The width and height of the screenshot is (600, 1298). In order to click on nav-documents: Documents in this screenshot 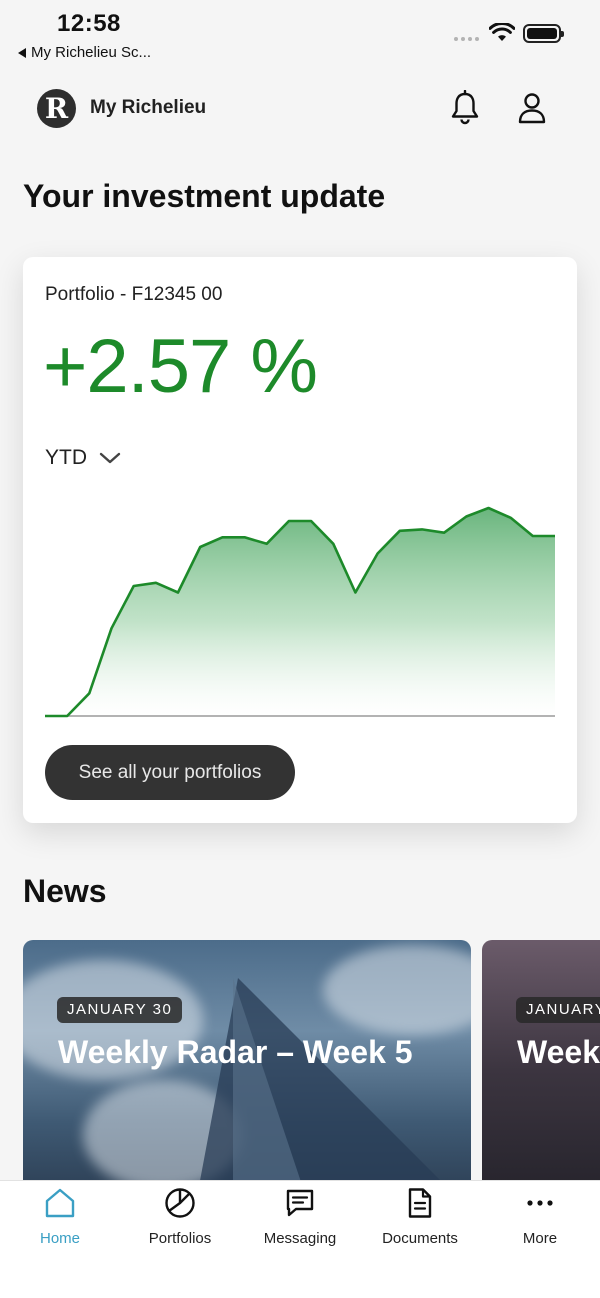, I will do `click(420, 1221)`.